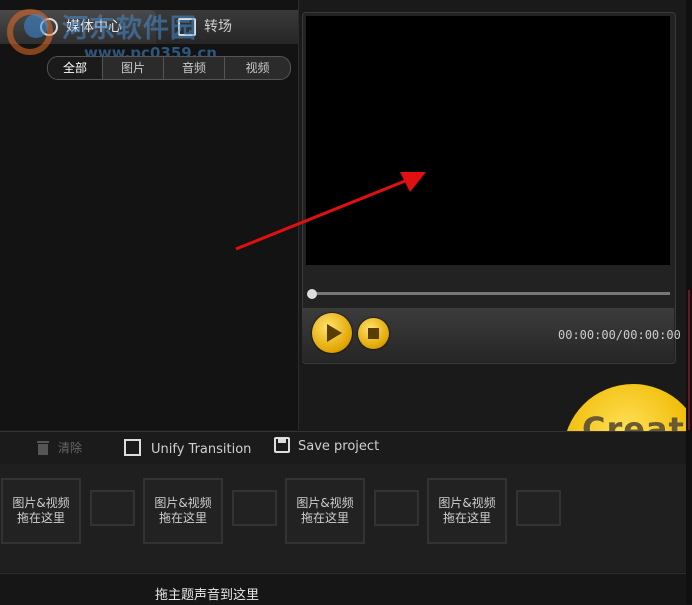 The height and width of the screenshot is (605, 692). I want to click on audio-track-label: 拖主题声音到这里, so click(207, 595).